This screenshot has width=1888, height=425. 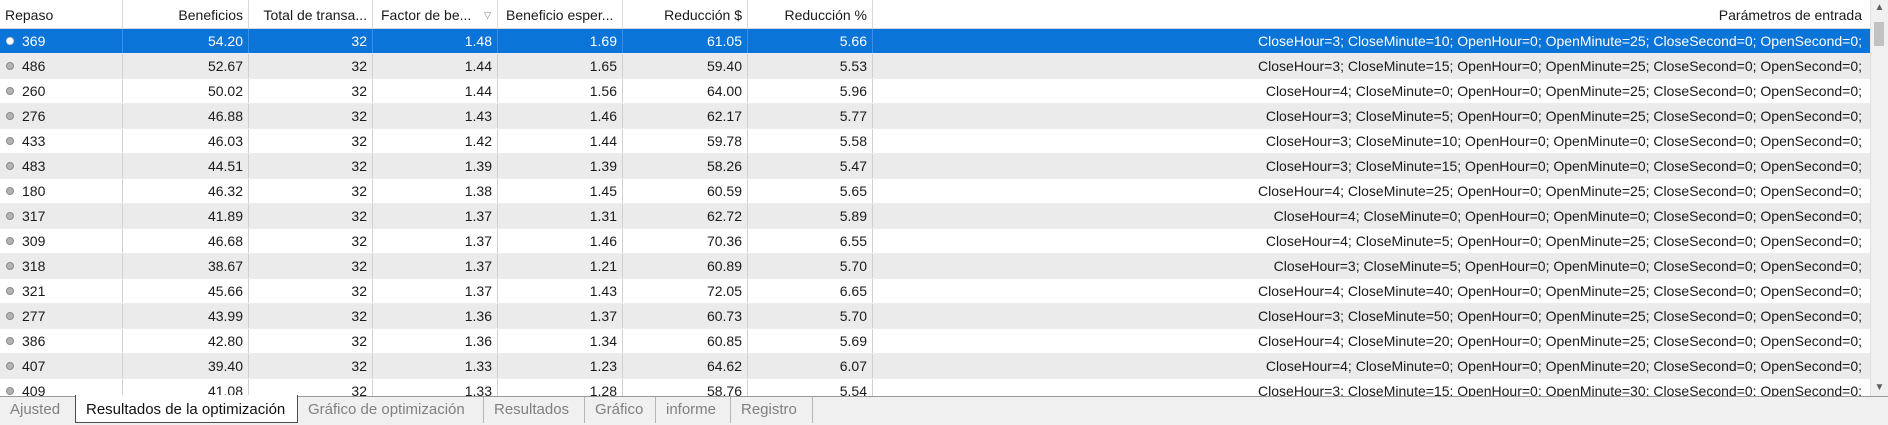 I want to click on cell-drawdown-money: 64.00, so click(x=685, y=91).